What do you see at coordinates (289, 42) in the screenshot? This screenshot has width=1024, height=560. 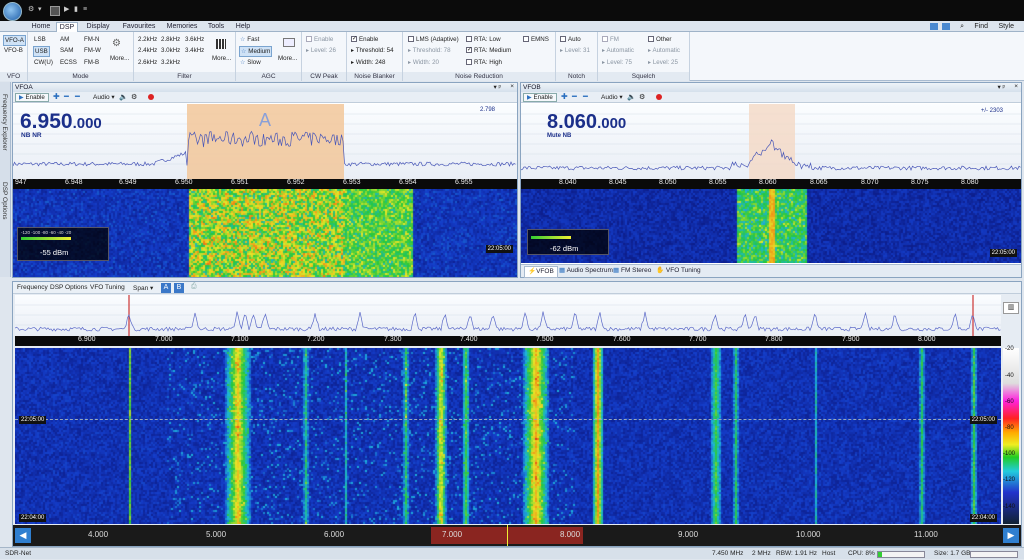 I see `agc-settings-icon` at bounding box center [289, 42].